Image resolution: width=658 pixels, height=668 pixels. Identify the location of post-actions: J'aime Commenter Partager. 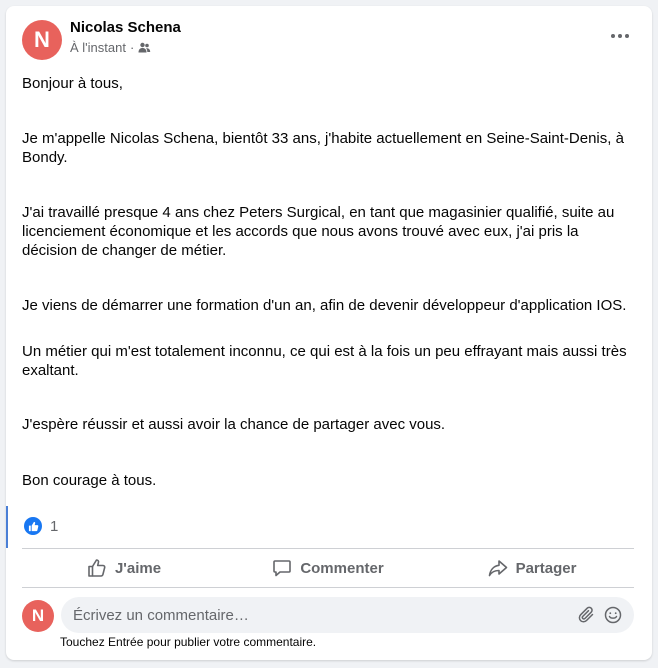
(328, 568).